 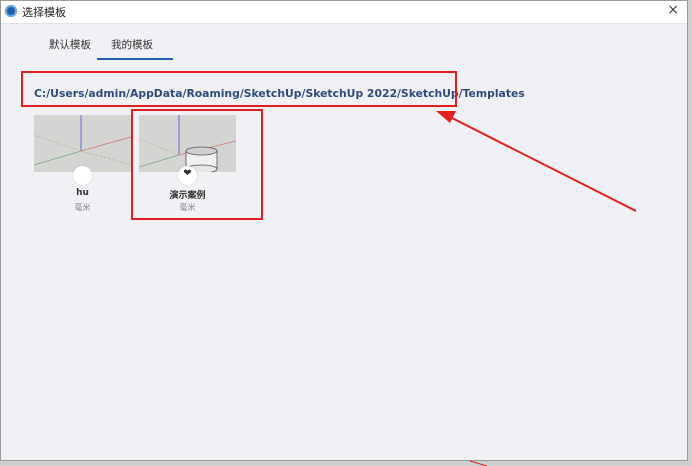 What do you see at coordinates (344, 12) in the screenshot?
I see `title-bar: 选择模板 ×` at bounding box center [344, 12].